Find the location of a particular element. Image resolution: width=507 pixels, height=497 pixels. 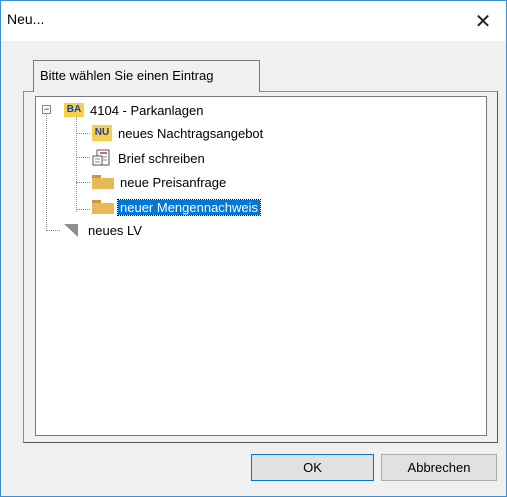

tree-item-brief: Brief schreiben is located at coordinates (149, 158).